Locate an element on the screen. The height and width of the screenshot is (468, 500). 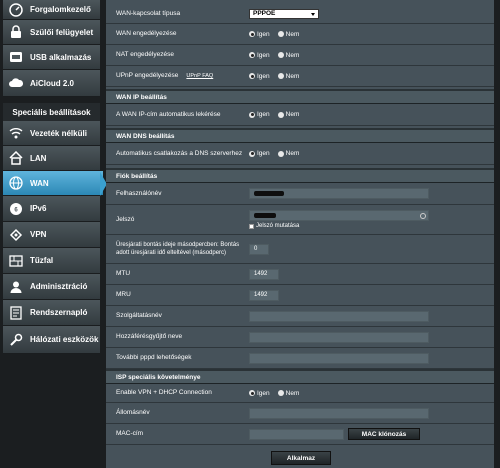
wan-dns-auto-no-radio: Nem is located at coordinates (288, 153).